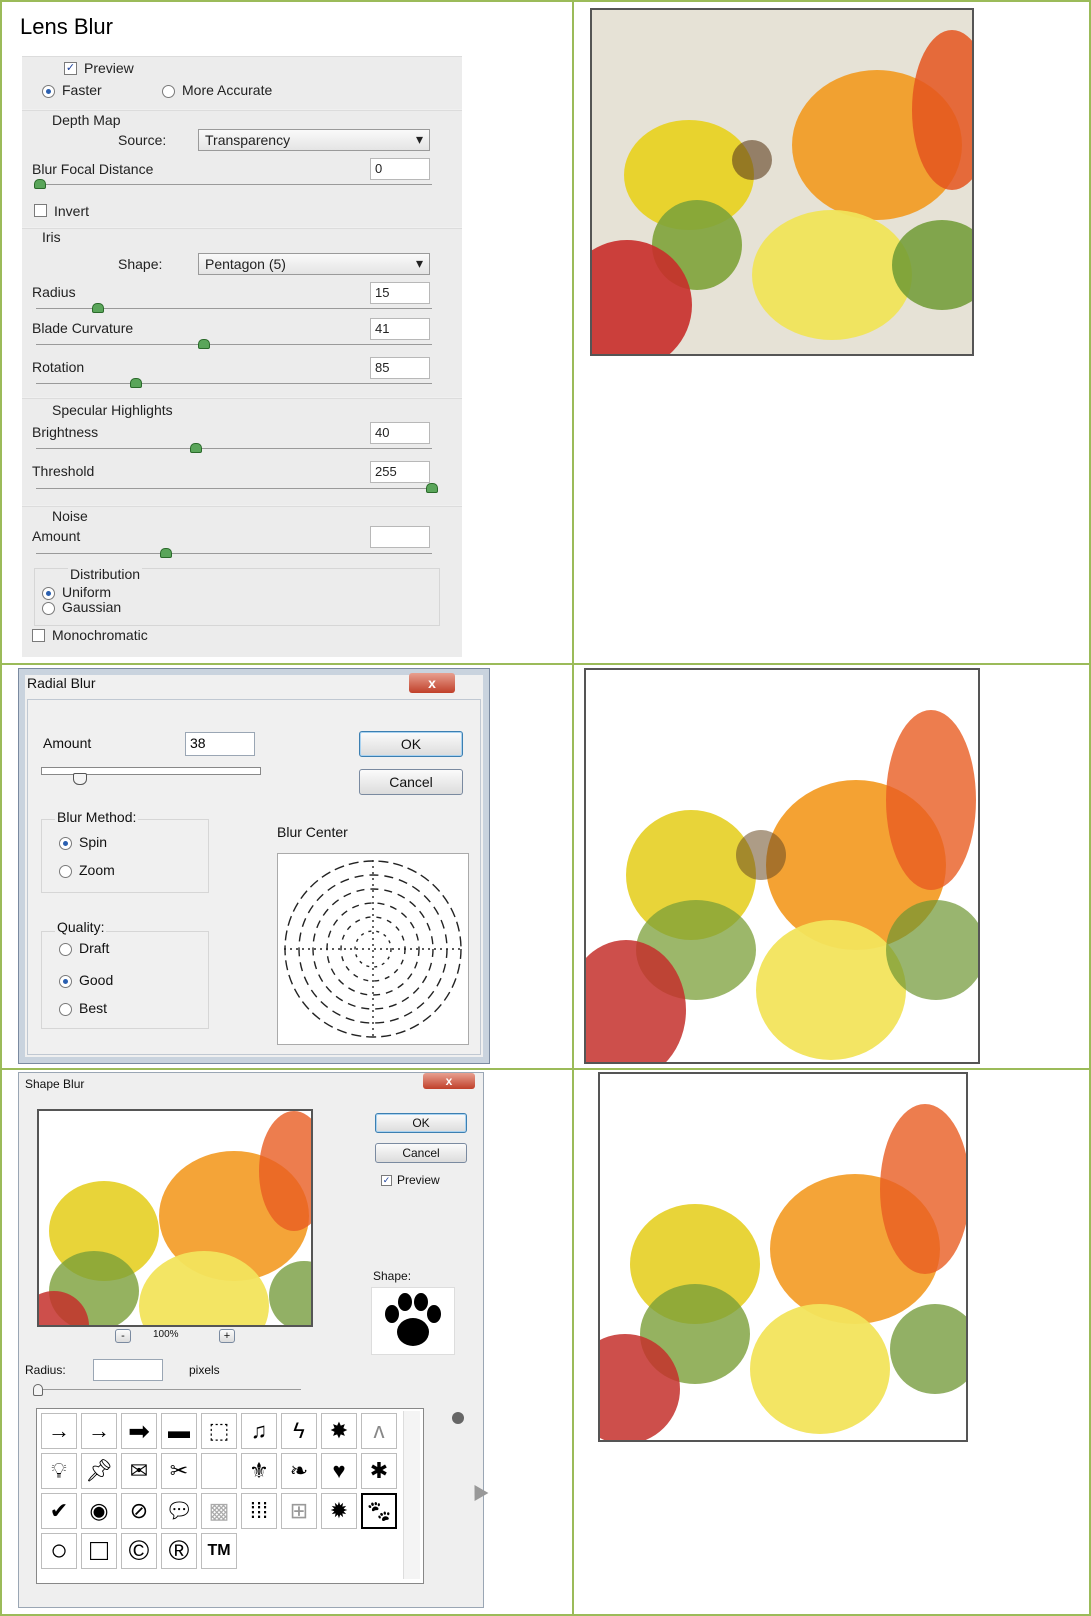  I want to click on frame-shape-icon: ⬚, so click(219, 1431).